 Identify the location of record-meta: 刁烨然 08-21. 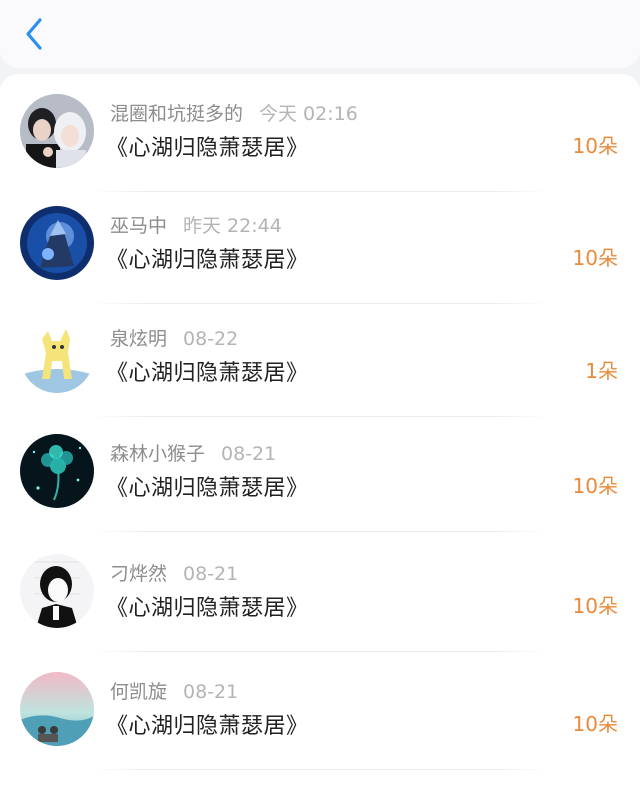
(174, 572).